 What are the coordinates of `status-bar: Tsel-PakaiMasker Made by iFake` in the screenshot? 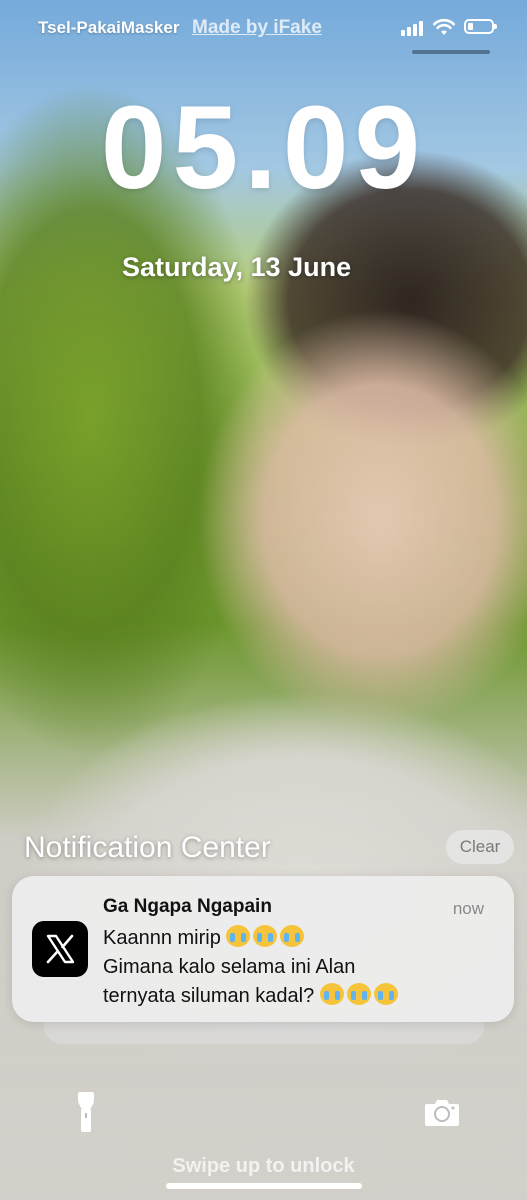 It's located at (263, 28).